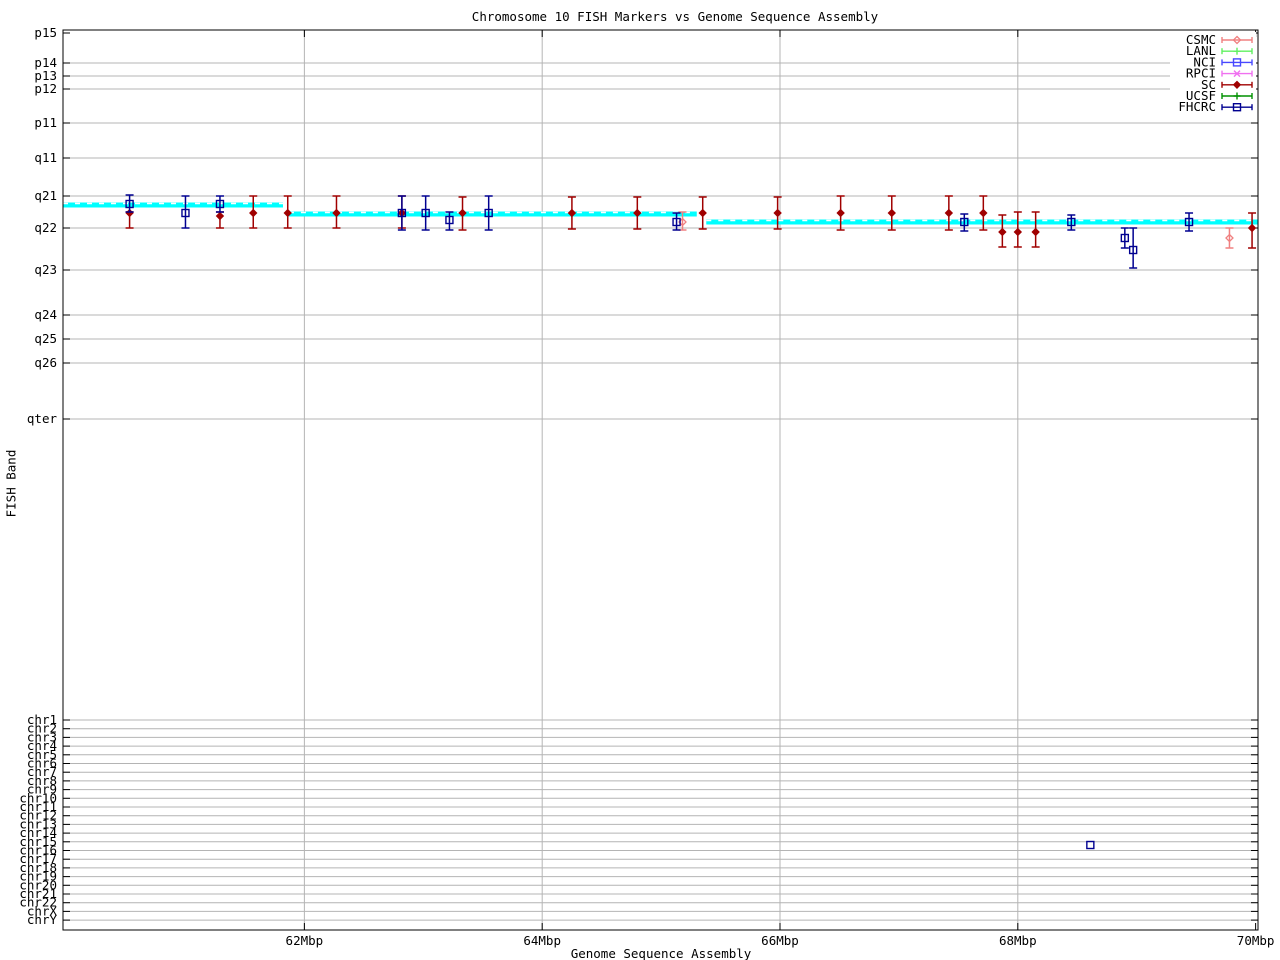 The width and height of the screenshot is (1280, 960). Describe the element at coordinates (45, 269) in the screenshot. I see `y-tick-label: q23` at that location.